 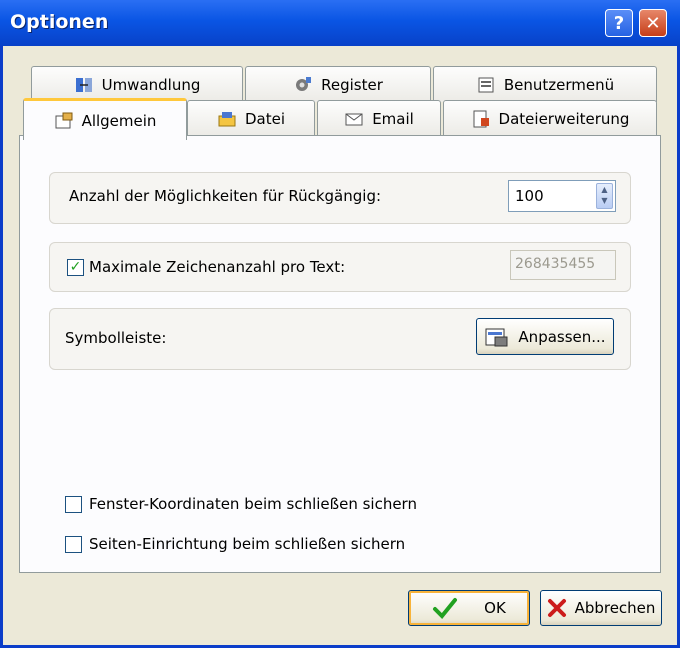 What do you see at coordinates (556, 608) in the screenshot?
I see `cancel-x-icon` at bounding box center [556, 608].